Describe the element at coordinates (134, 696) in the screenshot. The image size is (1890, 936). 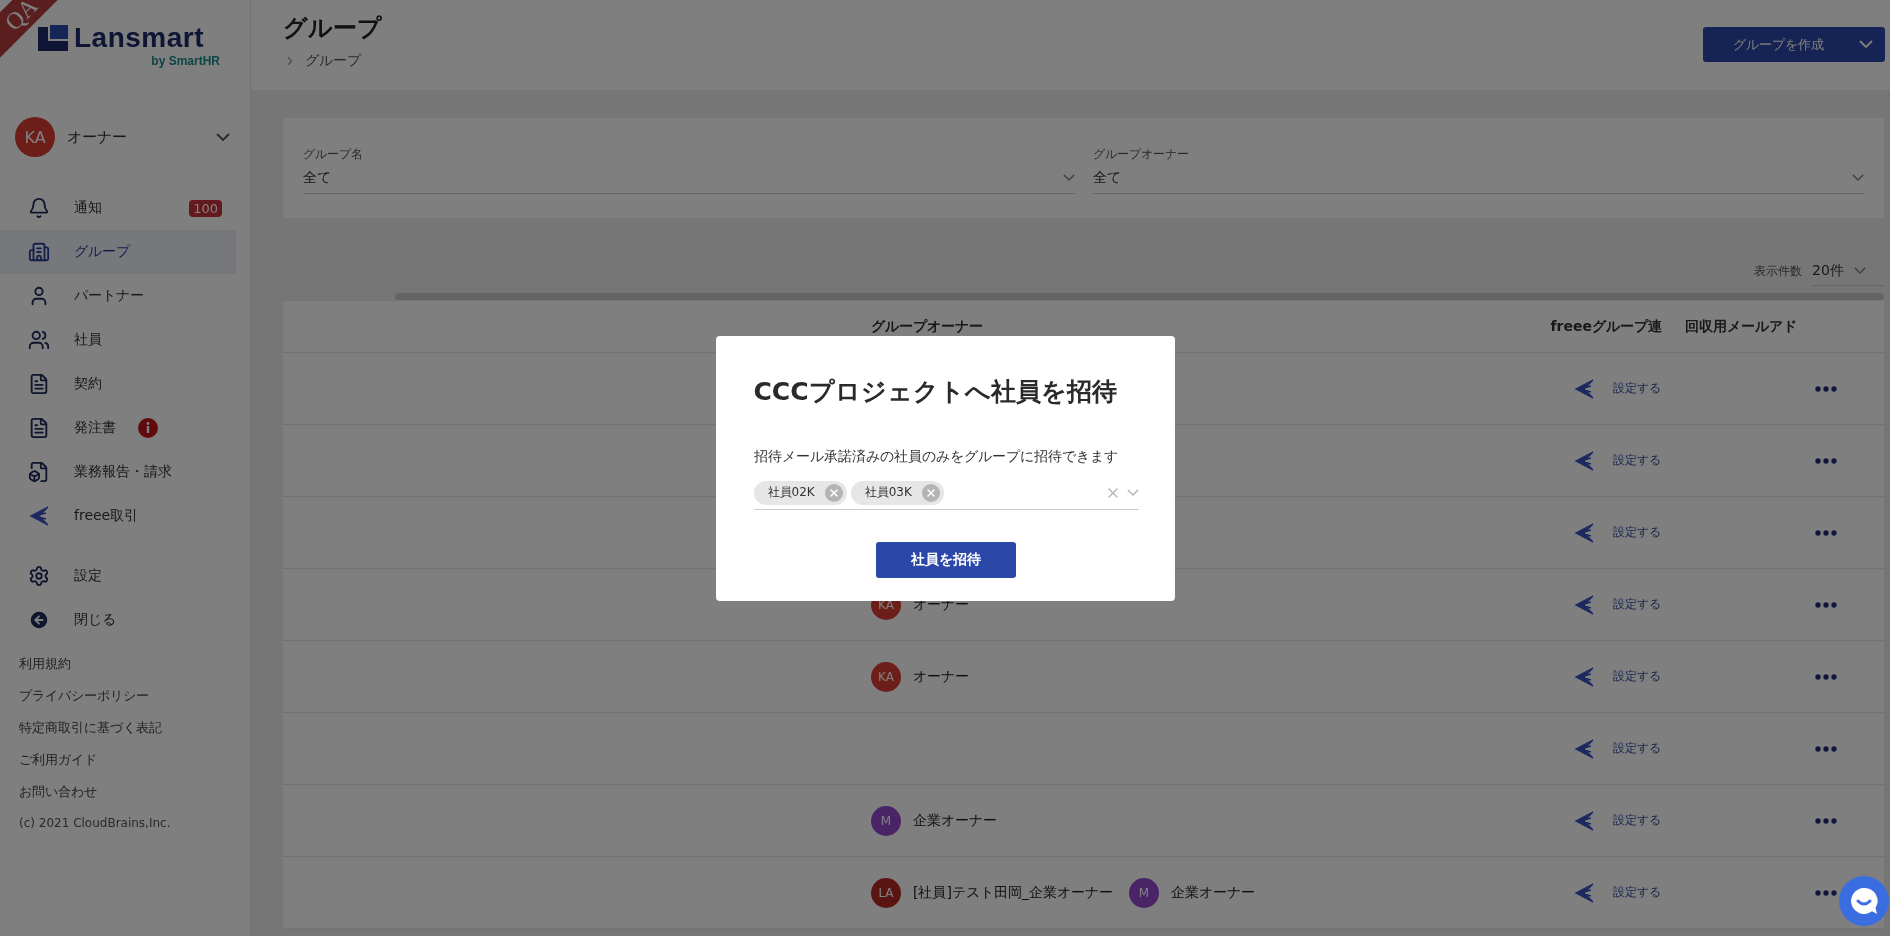
I see `footer-link: プライバシーポリシー` at that location.